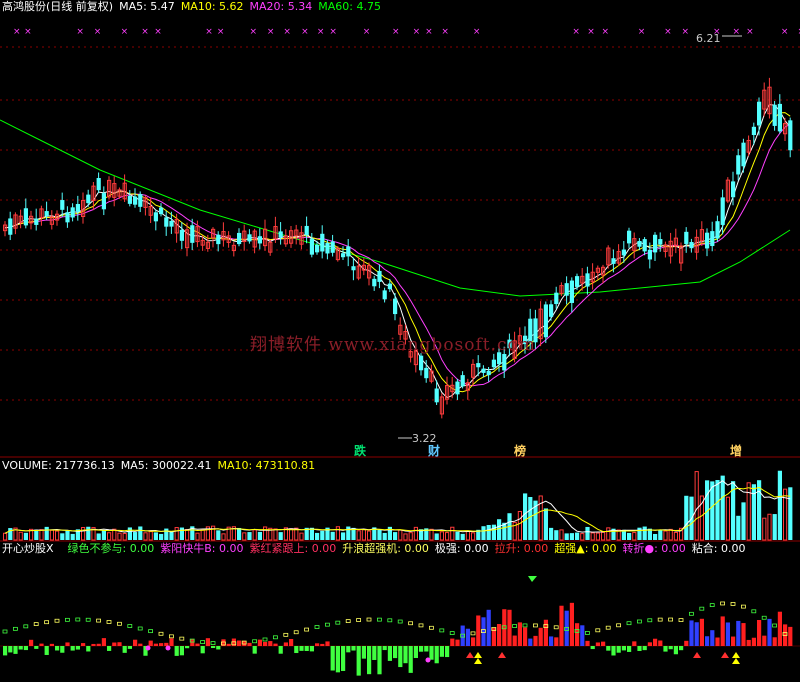  Describe the element at coordinates (281, 6) in the screenshot. I see `ma20-readout: MA20: 5.34` at that location.